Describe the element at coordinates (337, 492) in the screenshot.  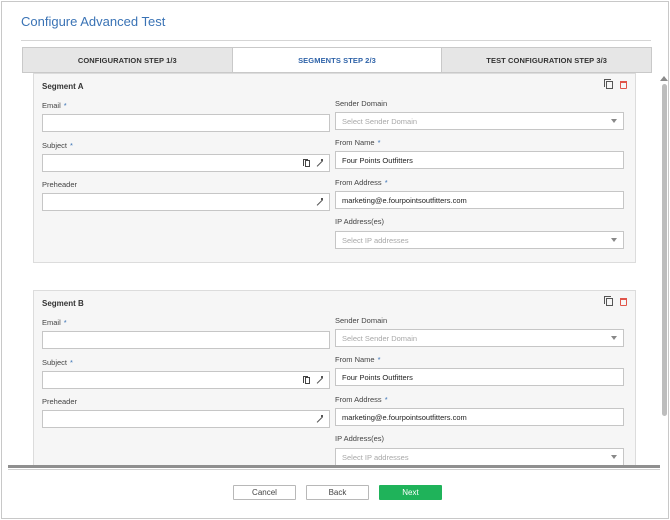
I see `back-button: Back` at that location.